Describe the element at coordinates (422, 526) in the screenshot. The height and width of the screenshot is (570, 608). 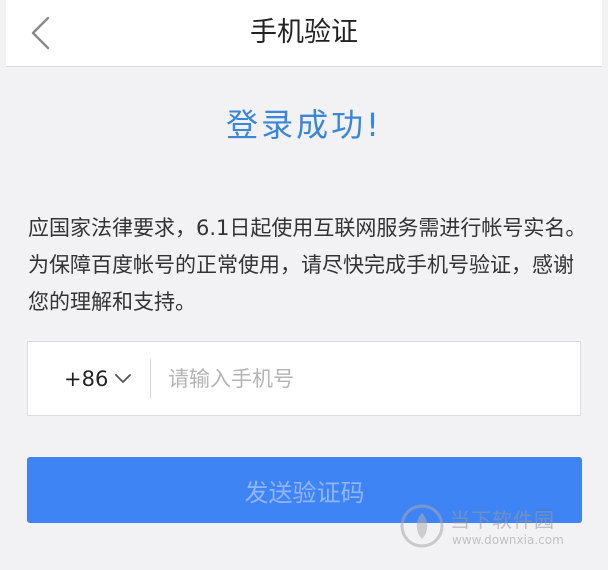
I see `watermark-logo-icon` at that location.